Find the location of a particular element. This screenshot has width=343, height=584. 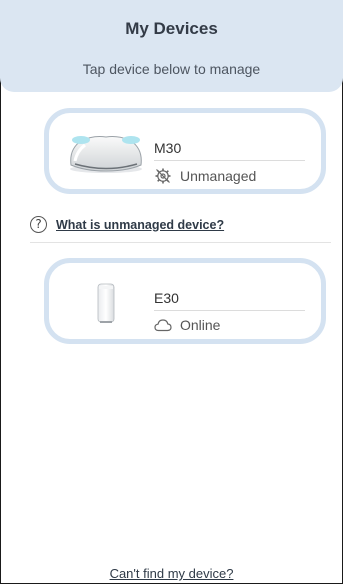

device-name: M30 is located at coordinates (168, 148).